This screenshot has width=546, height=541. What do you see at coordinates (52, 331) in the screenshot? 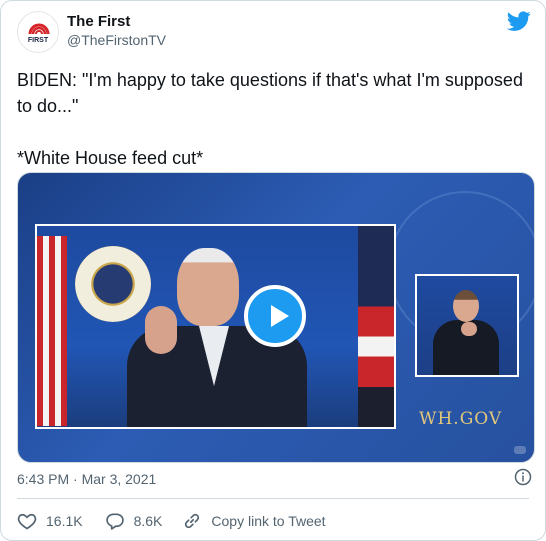
I see `us-flag` at bounding box center [52, 331].